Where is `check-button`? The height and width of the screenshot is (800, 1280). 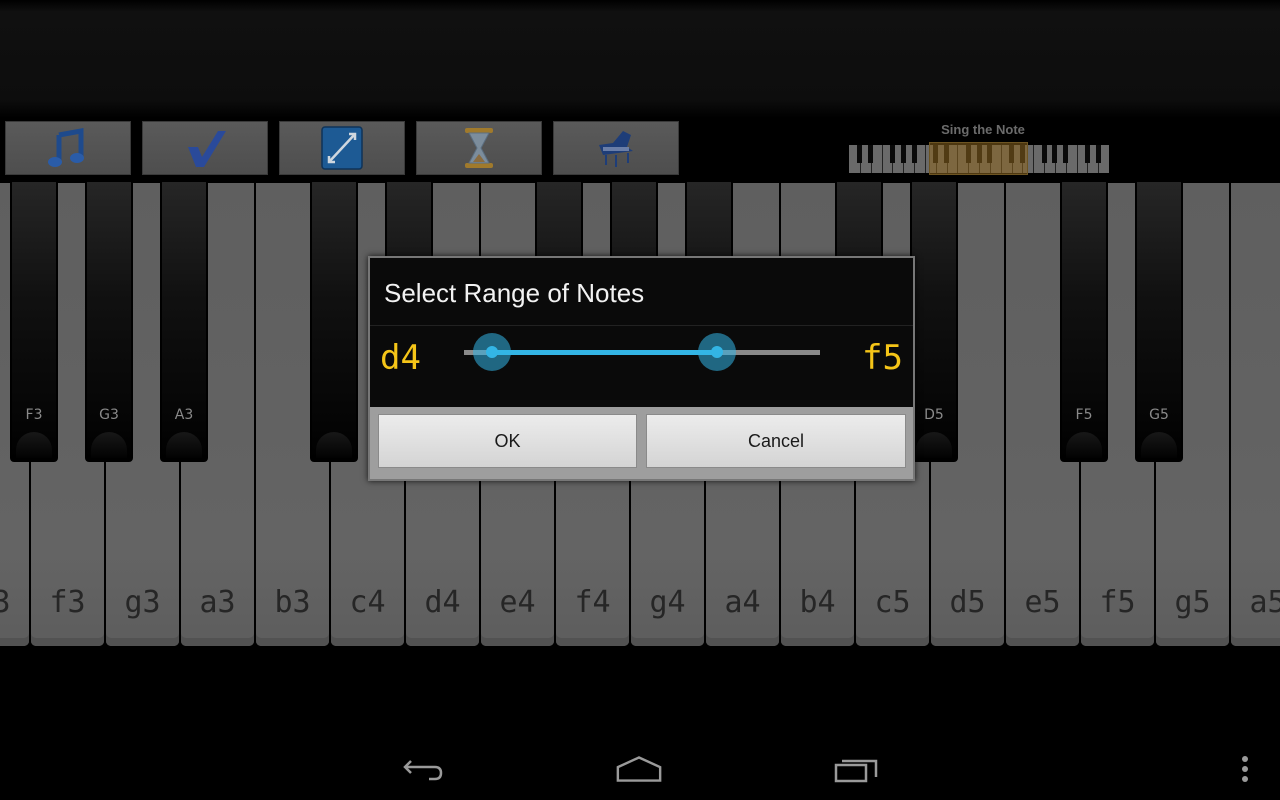 check-button is located at coordinates (205, 148).